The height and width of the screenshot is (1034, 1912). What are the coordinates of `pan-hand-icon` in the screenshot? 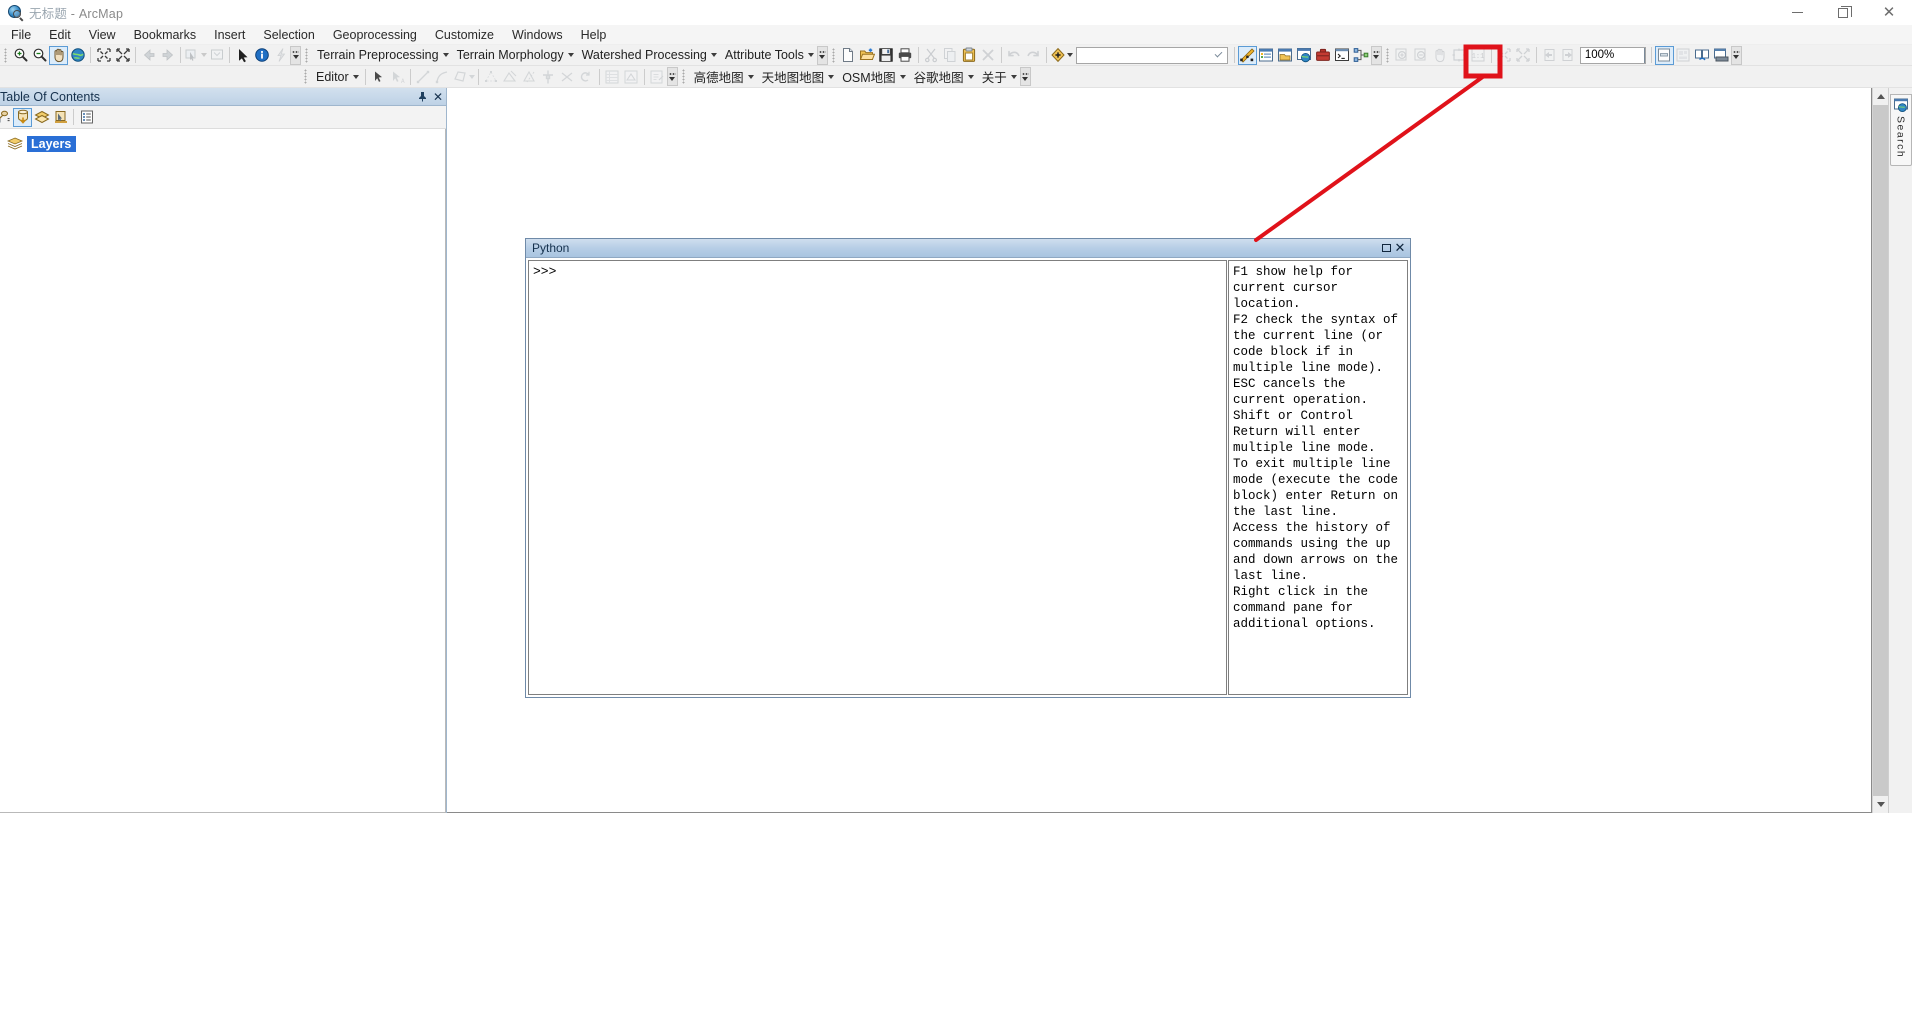 It's located at (58, 55).